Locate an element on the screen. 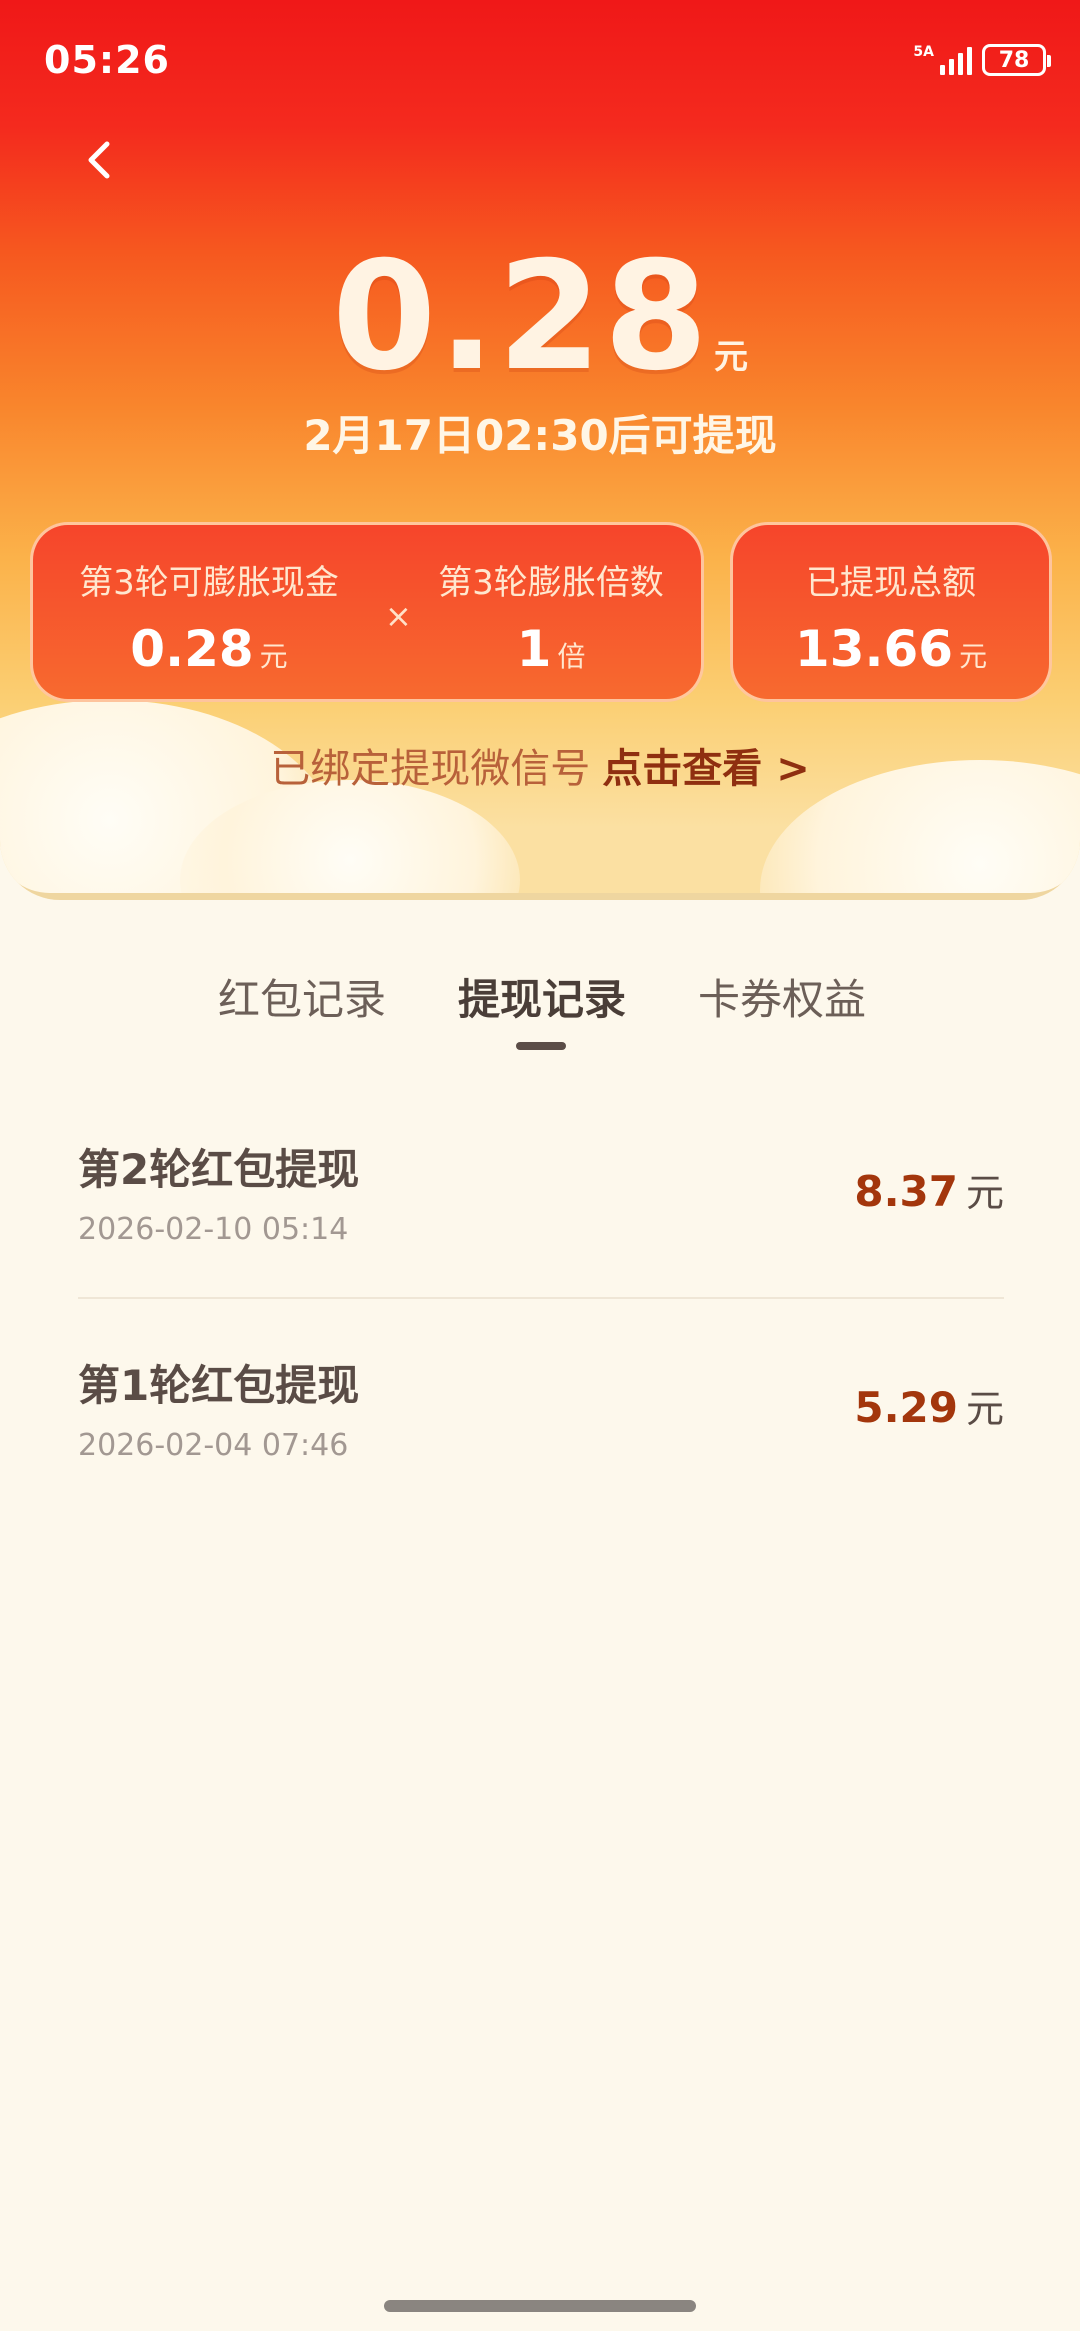  round-cash-label: 第3轮可膨胀现金 is located at coordinates (209, 583).